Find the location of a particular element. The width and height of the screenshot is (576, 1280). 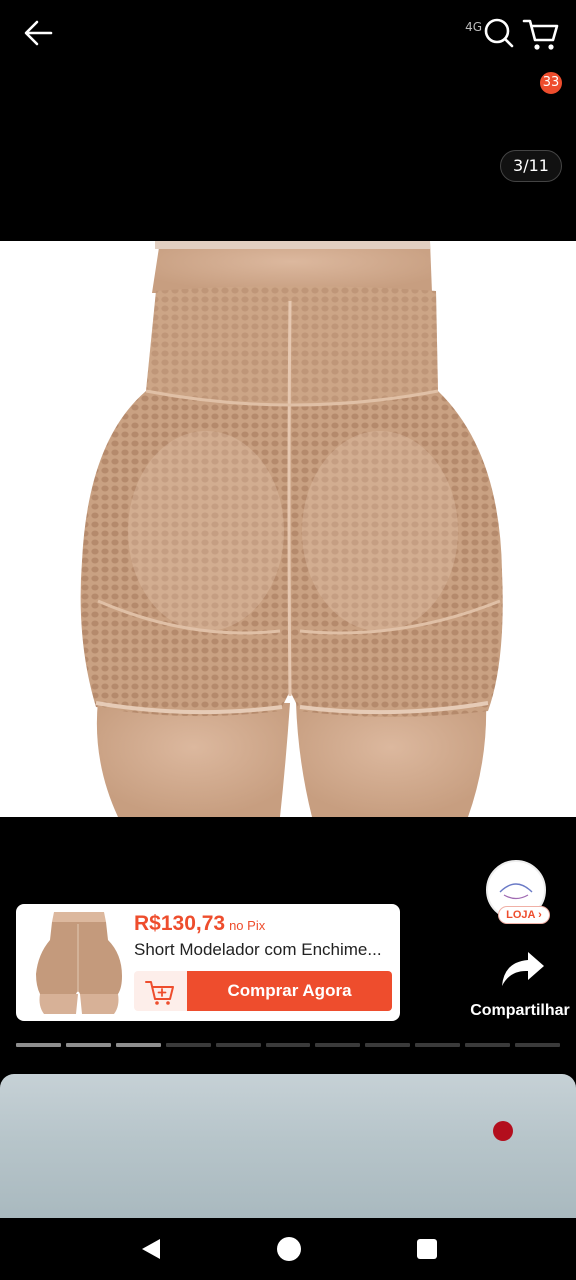

triangle-back-icon is located at coordinates (151, 1249).